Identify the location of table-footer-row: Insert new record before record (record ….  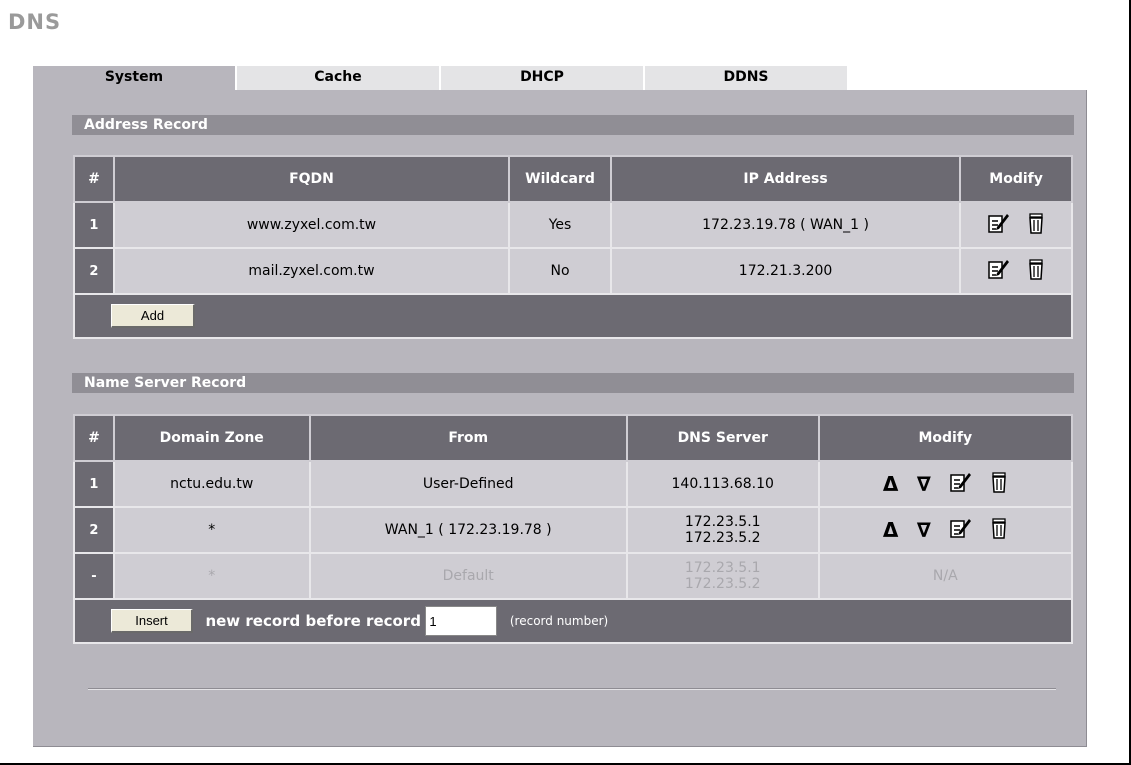
(573, 621).